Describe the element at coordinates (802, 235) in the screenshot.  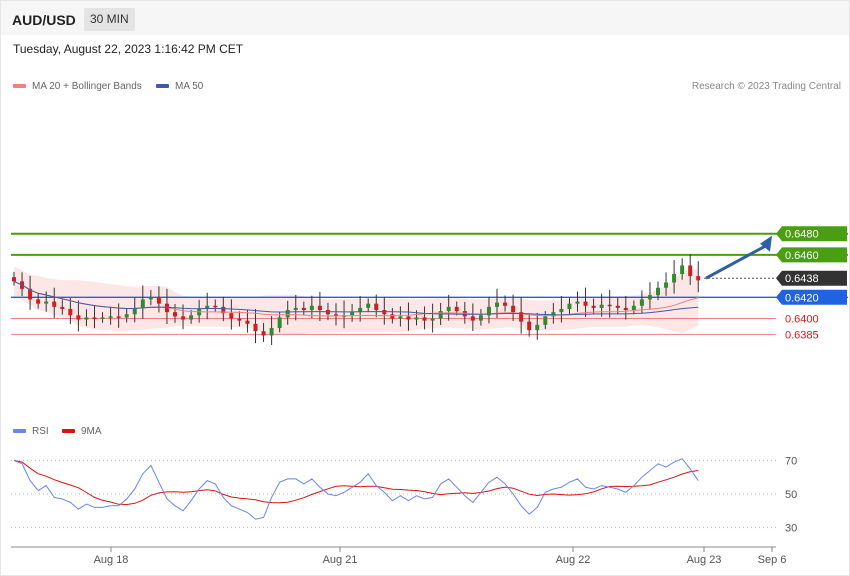
I see `level-tag-text-0: 0.6480` at that location.